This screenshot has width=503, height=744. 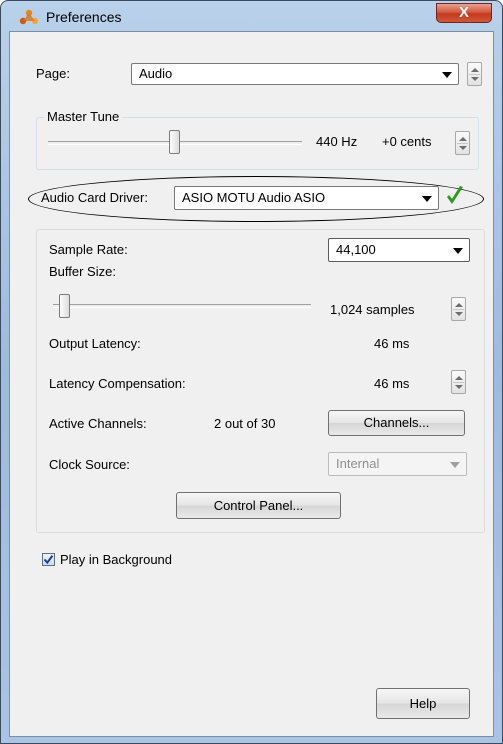 I want to click on sample-rate-value: 44,100, so click(x=356, y=249).